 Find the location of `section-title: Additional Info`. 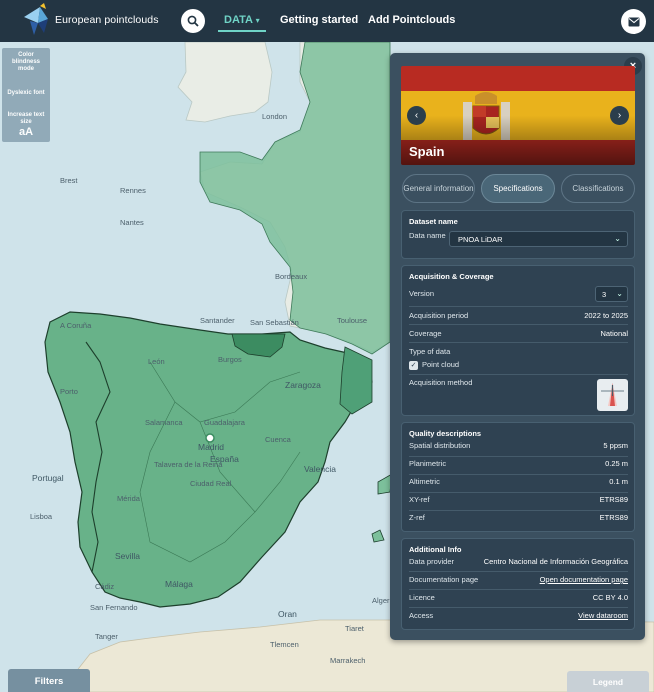

section-title: Additional Info is located at coordinates (435, 549).